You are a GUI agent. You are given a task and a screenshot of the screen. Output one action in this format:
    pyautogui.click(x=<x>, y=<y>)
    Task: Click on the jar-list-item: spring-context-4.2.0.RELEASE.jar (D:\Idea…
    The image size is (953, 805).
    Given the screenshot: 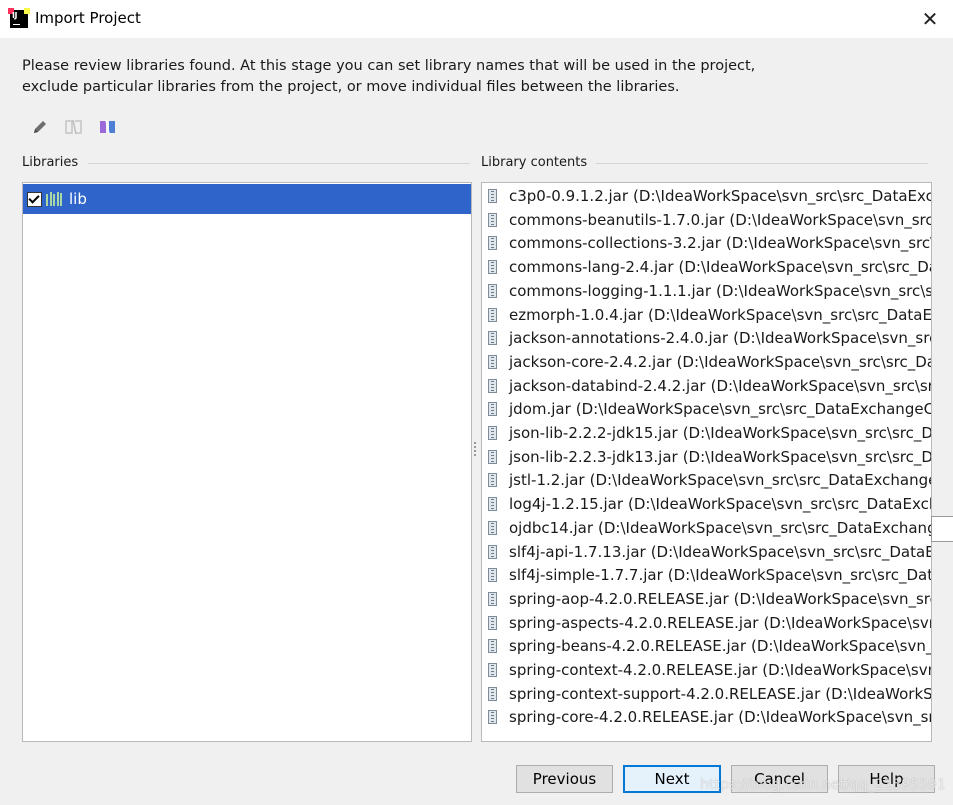 What is the action you would take?
    pyautogui.click(x=706, y=670)
    